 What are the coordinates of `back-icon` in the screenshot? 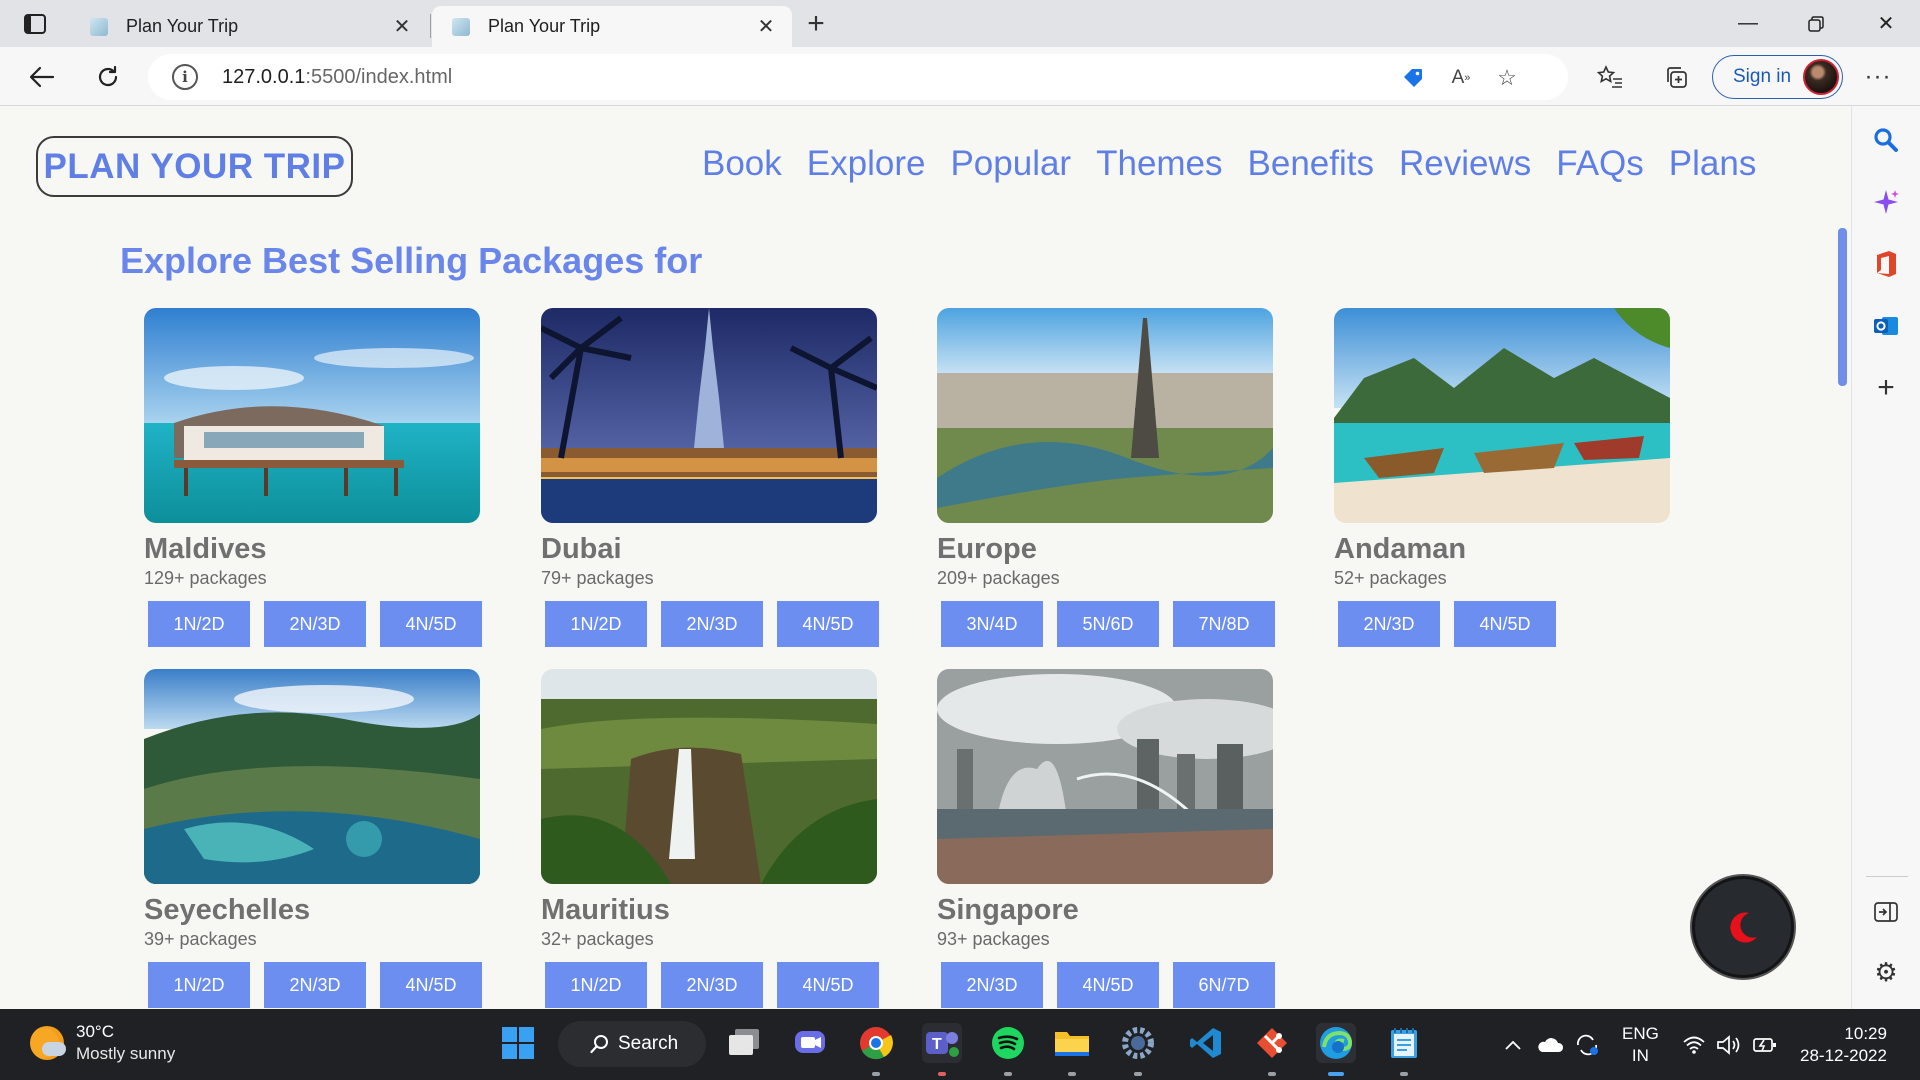 It's located at (42, 77).